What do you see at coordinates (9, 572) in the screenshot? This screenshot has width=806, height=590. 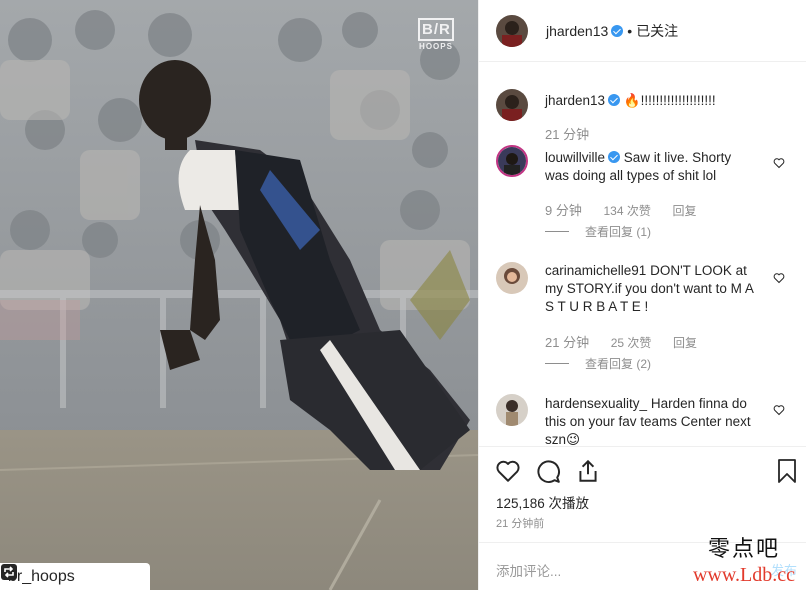 I see `repost-icon` at bounding box center [9, 572].